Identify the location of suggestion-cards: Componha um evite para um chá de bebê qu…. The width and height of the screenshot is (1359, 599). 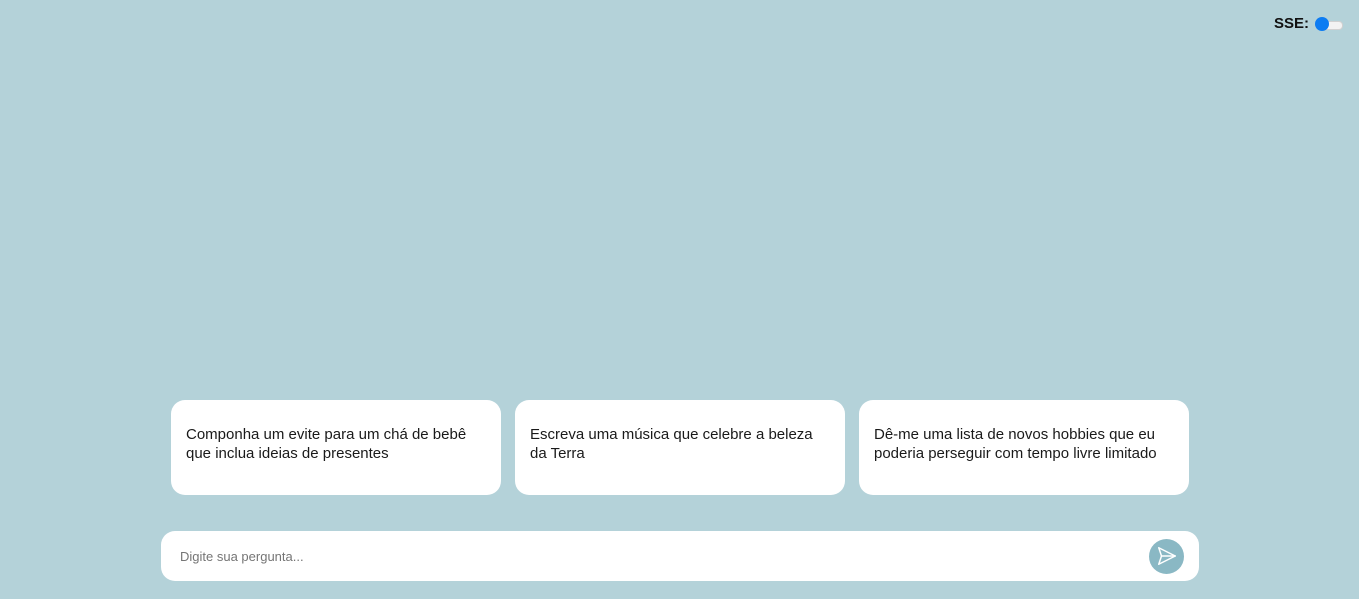
(680, 447).